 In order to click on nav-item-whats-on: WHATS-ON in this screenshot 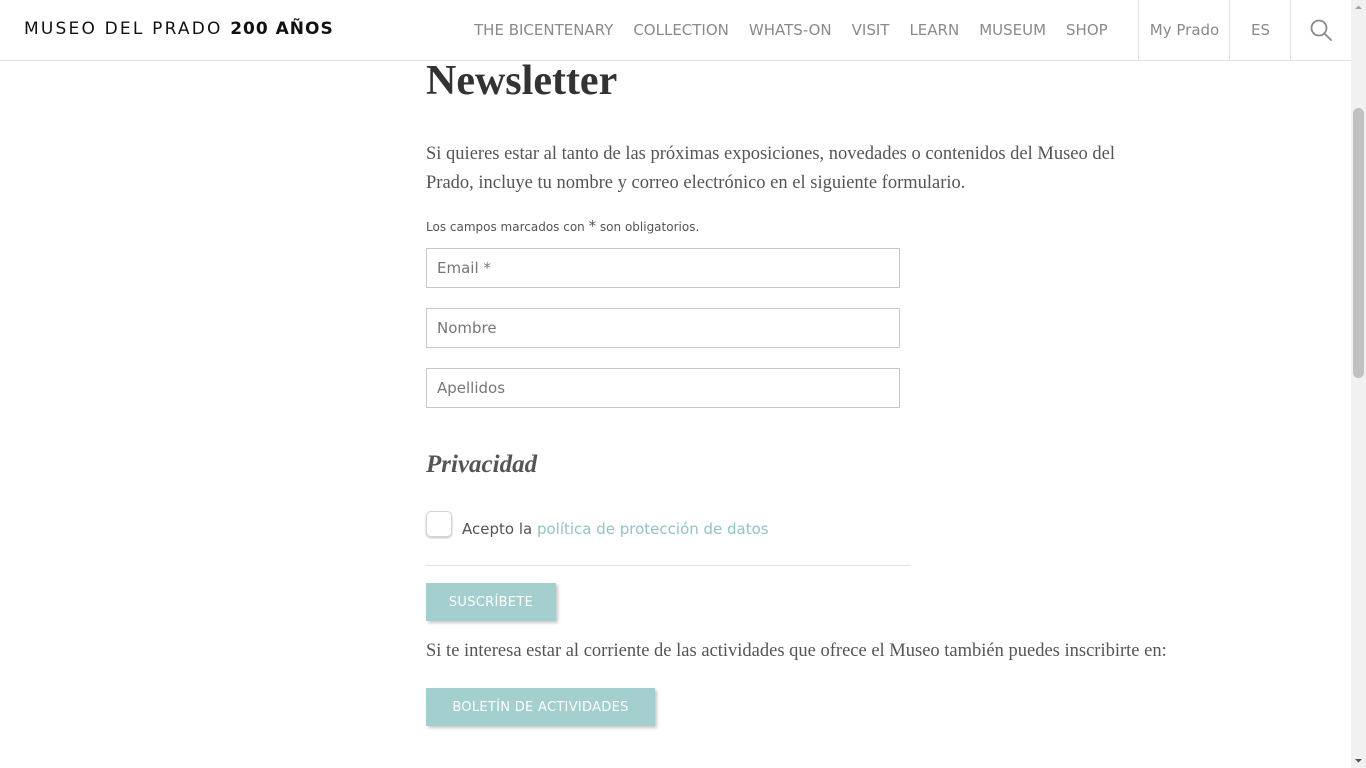, I will do `click(790, 30)`.